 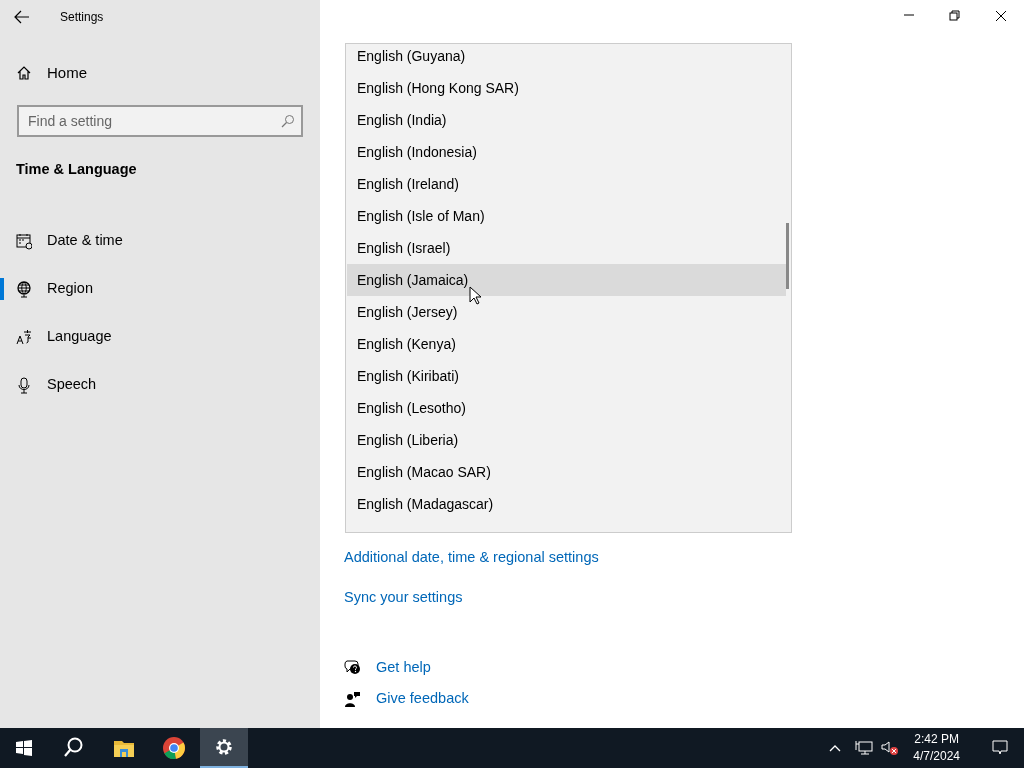 I want to click on list-item: English (Ireland), so click(x=566, y=184).